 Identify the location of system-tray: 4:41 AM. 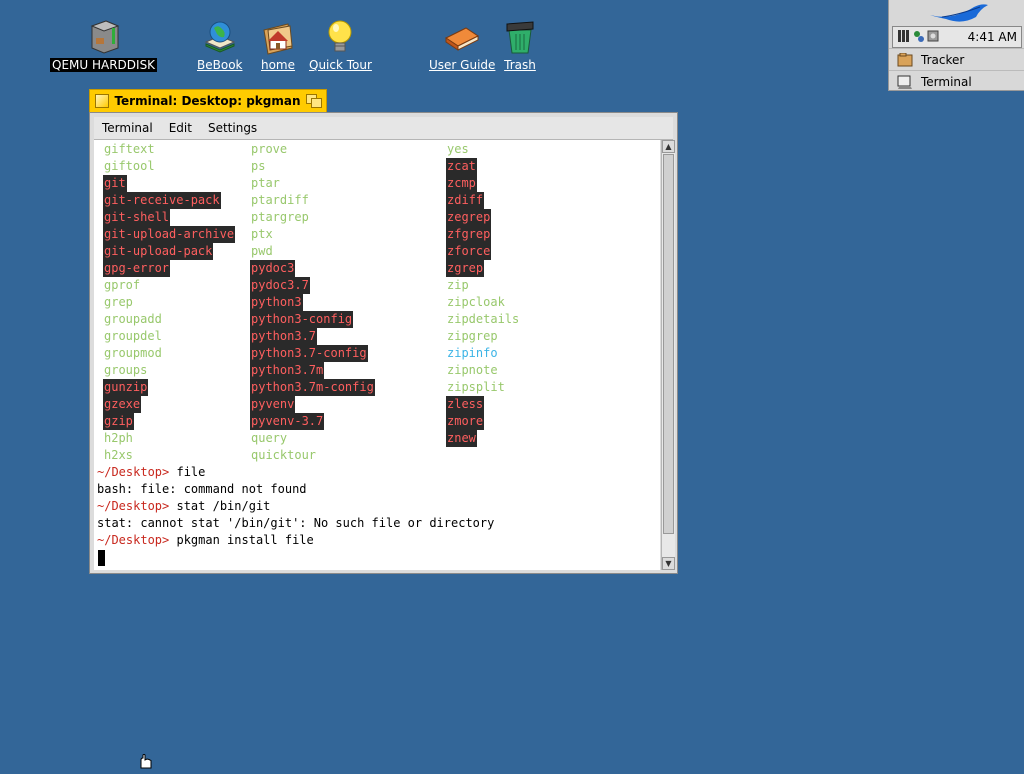
(957, 37).